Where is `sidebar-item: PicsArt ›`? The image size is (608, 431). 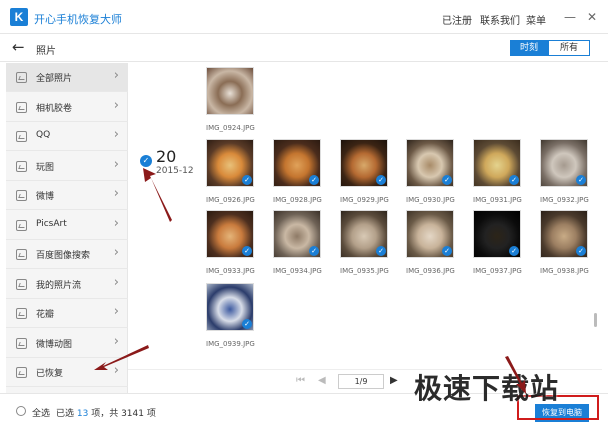 sidebar-item: PicsArt › is located at coordinates (67, 225).